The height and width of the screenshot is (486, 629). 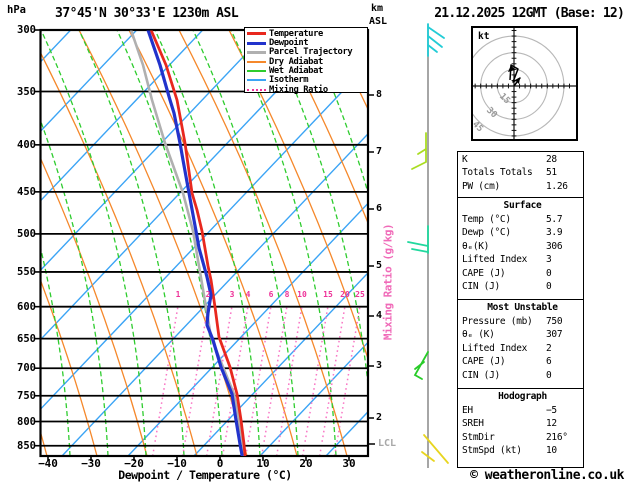 What do you see at coordinates (529, 13) in the screenshot?
I see `run-title: 21.12.2025 12GMT (Base: 12)` at bounding box center [529, 13].